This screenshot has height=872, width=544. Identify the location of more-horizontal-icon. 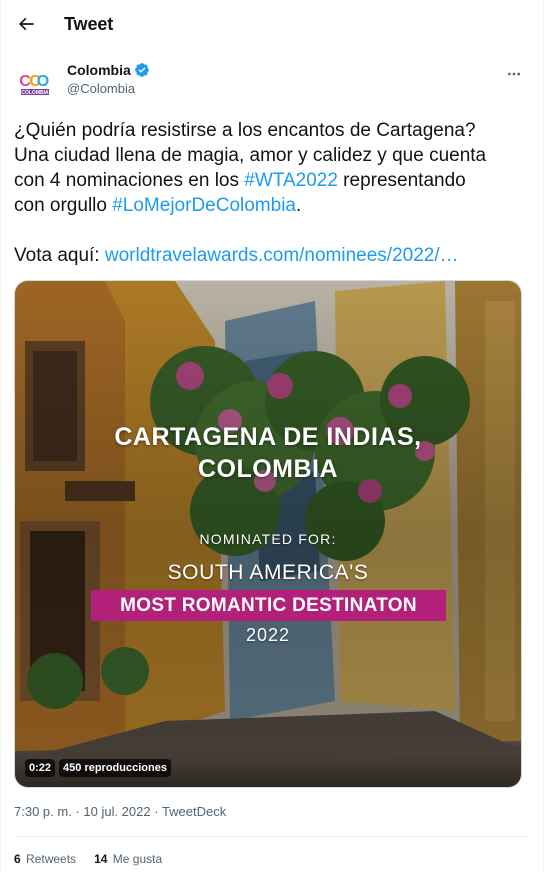
(514, 74).